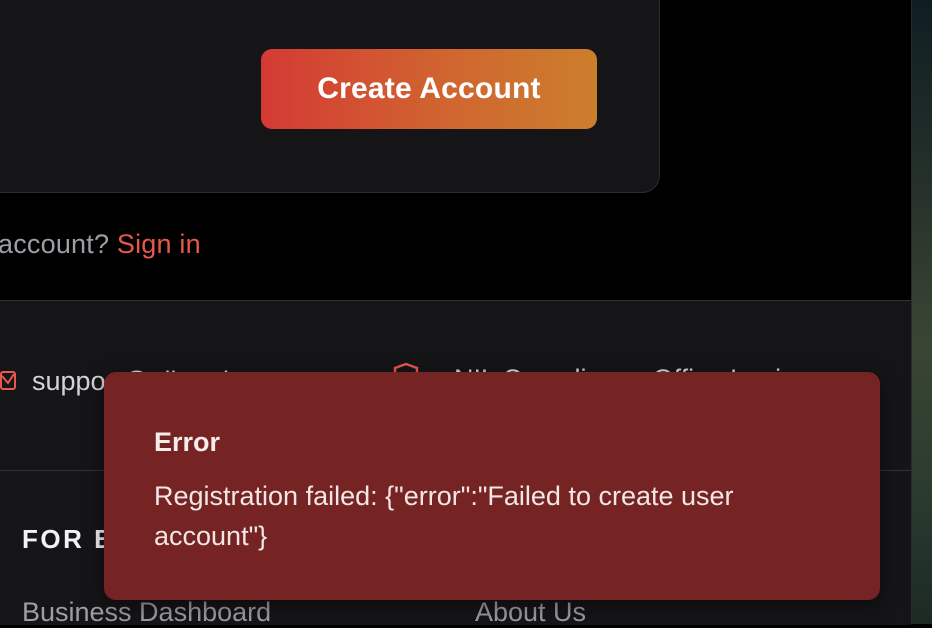 The height and width of the screenshot is (628, 932). I want to click on signin-prompt: account? Sign in, so click(100, 244).